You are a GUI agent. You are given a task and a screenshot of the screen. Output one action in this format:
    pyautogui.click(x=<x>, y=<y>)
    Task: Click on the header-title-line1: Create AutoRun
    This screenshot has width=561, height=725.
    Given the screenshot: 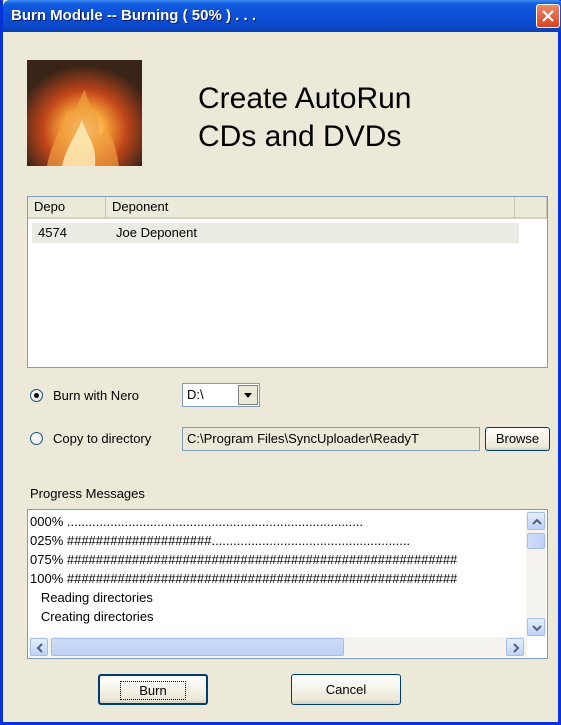 What is the action you would take?
    pyautogui.click(x=305, y=98)
    